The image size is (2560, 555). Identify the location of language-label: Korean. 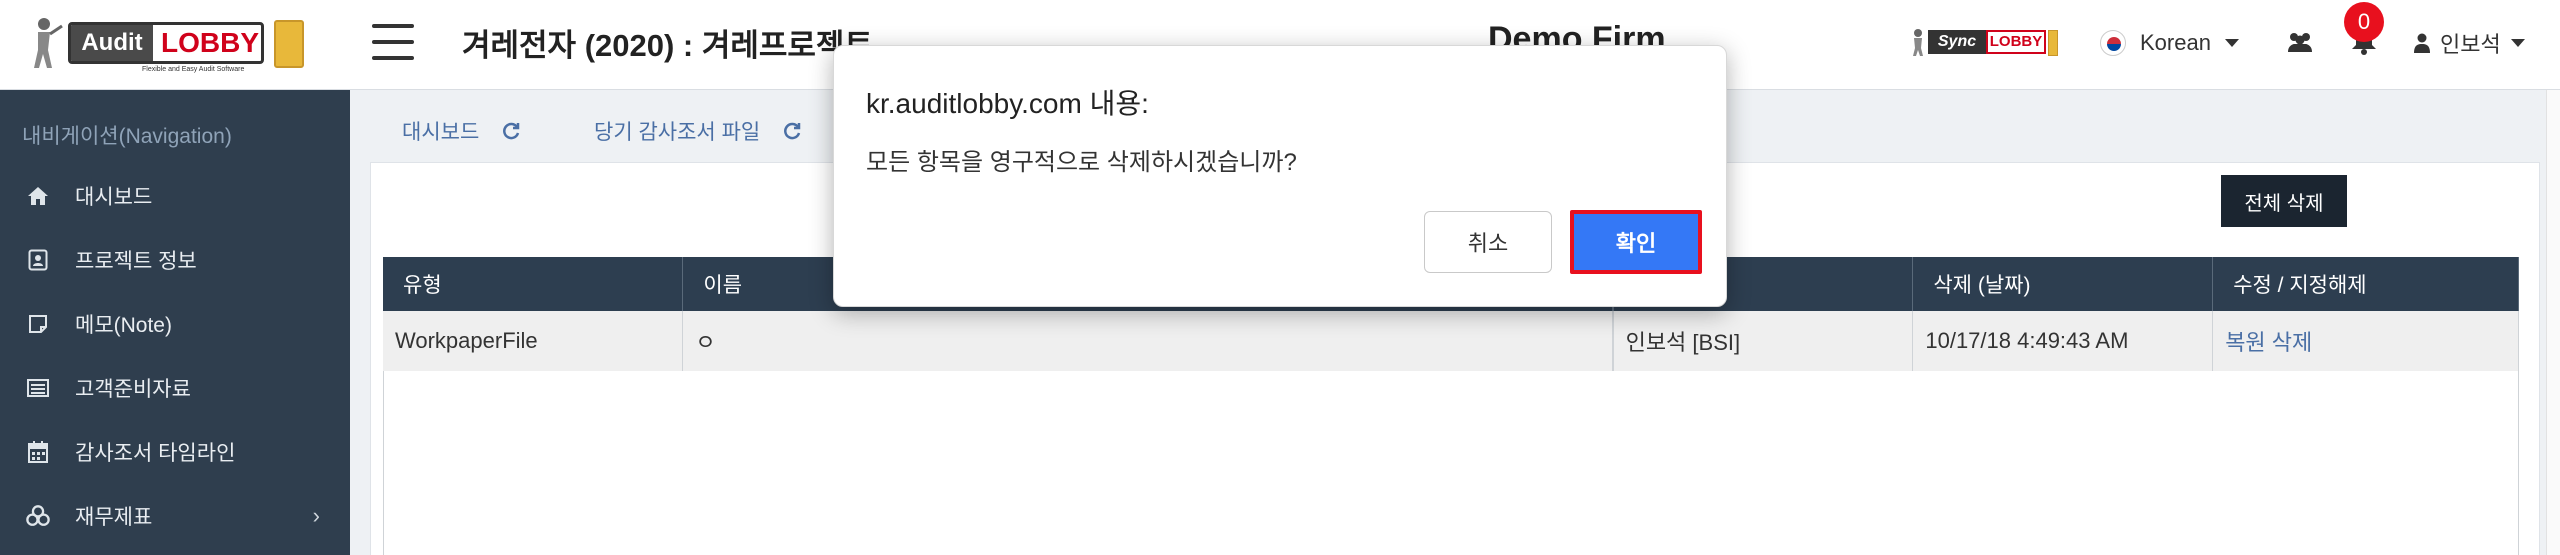
(2175, 42).